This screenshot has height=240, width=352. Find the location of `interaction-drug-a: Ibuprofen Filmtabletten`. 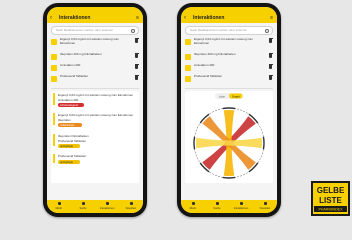

interaction-drug-a: Ibuprofen Filmtabletten is located at coordinates (73, 136).